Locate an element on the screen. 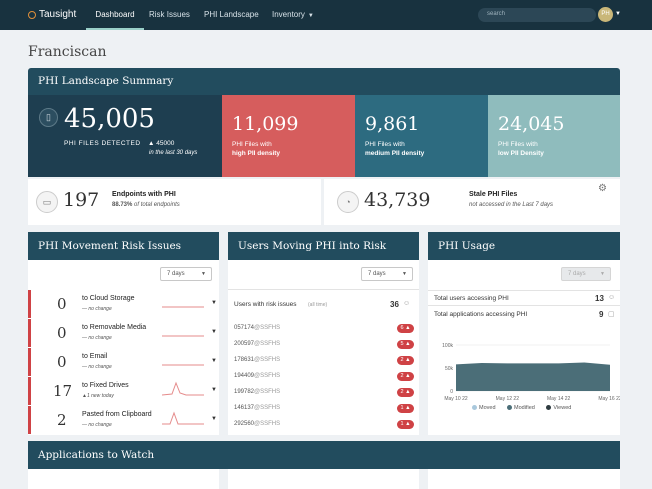 Image resolution: width=652 pixels, height=489 pixels. low-density-line1: PHI Files with is located at coordinates (518, 144).